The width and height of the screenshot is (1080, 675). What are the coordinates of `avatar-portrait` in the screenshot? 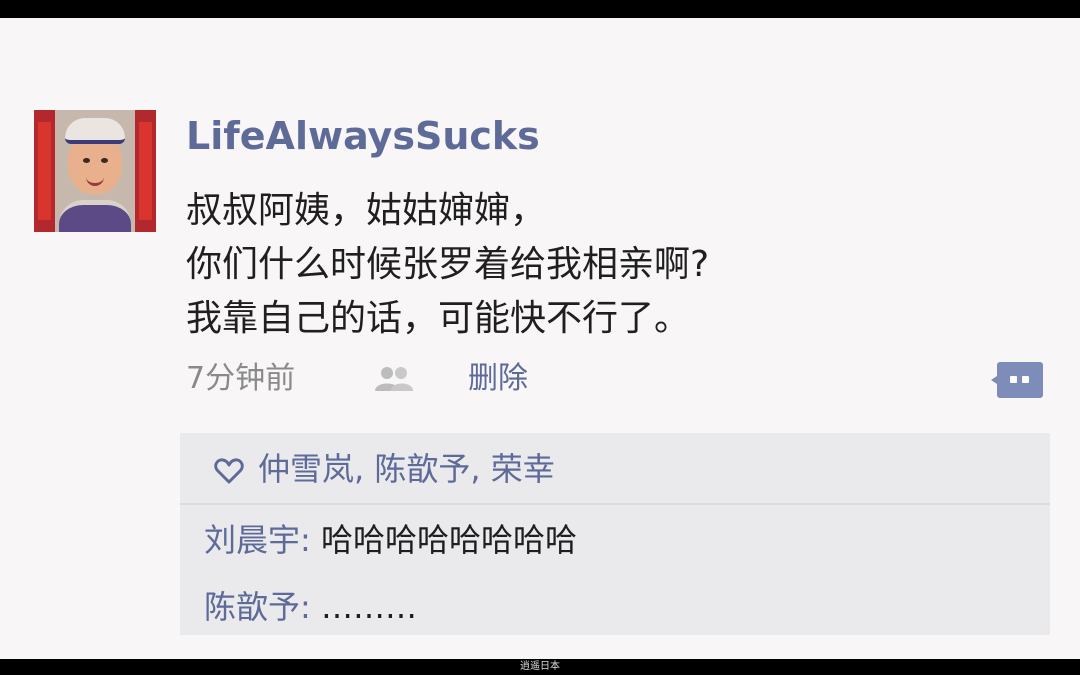 It's located at (95, 171).